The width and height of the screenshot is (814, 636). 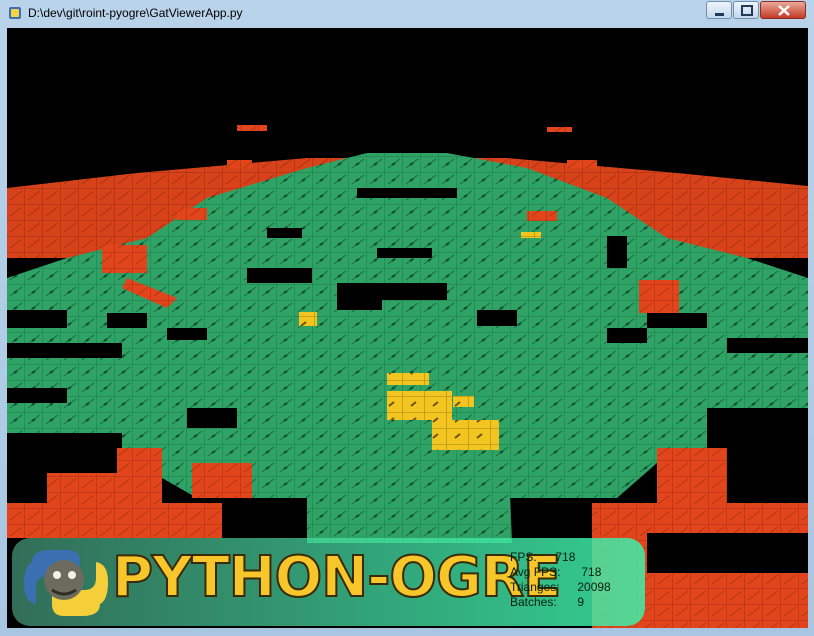 What do you see at coordinates (535, 572) in the screenshot?
I see `avg-fps-label: Avg FPS:` at bounding box center [535, 572].